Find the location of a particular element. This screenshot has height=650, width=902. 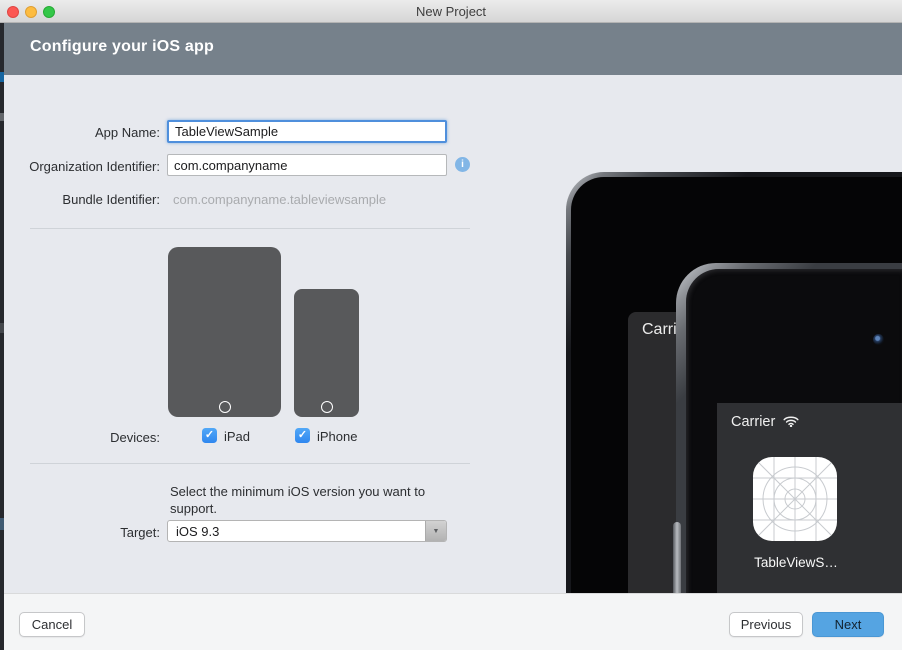

info-icon: i is located at coordinates (462, 164).